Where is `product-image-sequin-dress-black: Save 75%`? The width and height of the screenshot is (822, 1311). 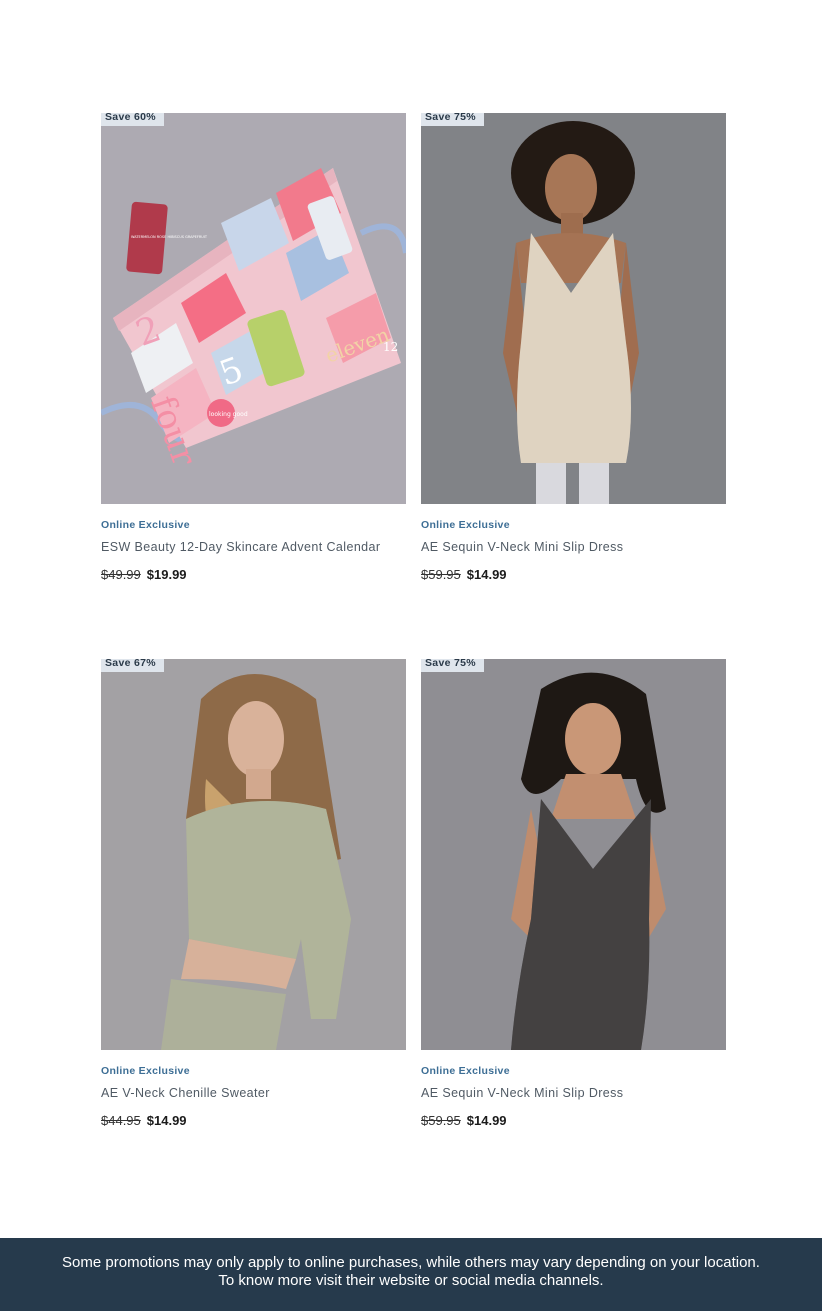 product-image-sequin-dress-black: Save 75% is located at coordinates (573, 854).